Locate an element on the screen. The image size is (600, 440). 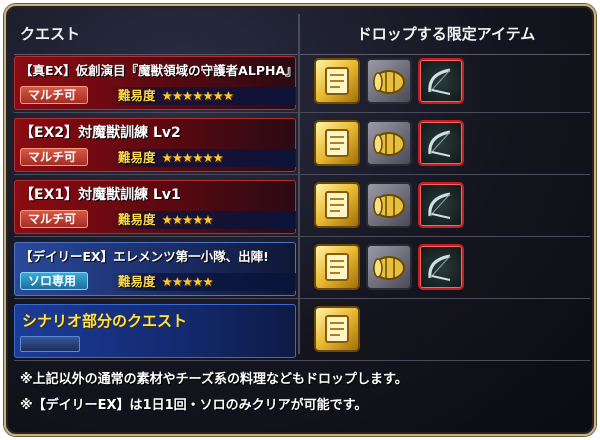
star-rating: ★★★★★★★ is located at coordinates (197, 95).